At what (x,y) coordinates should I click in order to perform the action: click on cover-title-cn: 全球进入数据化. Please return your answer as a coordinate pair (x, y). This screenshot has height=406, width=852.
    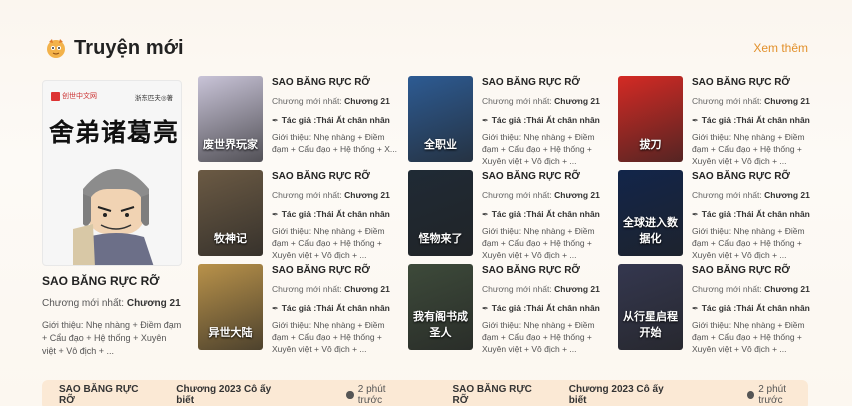
    Looking at the image, I should click on (650, 231).